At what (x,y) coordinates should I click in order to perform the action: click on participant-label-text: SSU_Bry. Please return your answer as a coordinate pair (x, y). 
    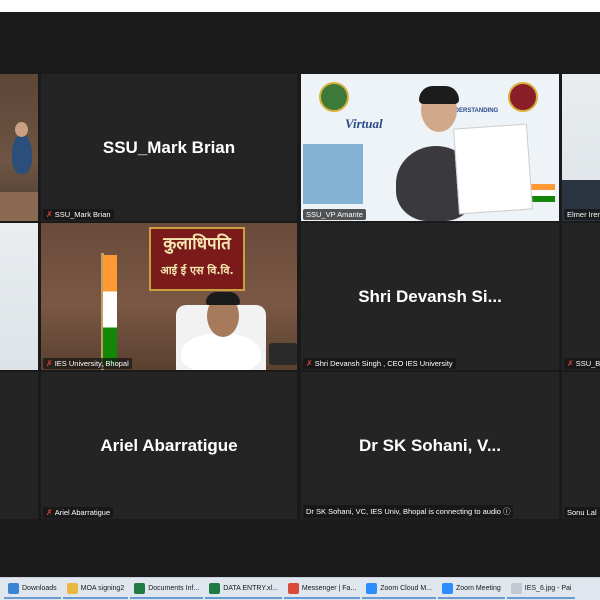
    Looking at the image, I should click on (587, 363).